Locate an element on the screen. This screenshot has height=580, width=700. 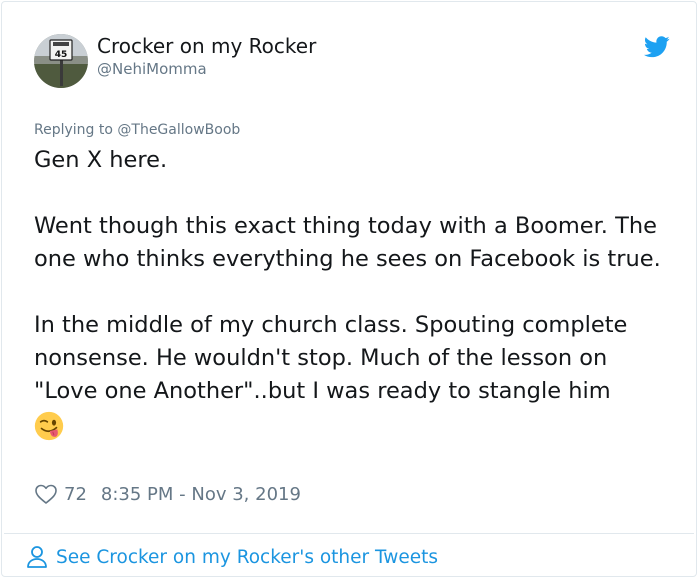
author-handle: @NehiMomma is located at coordinates (152, 69).